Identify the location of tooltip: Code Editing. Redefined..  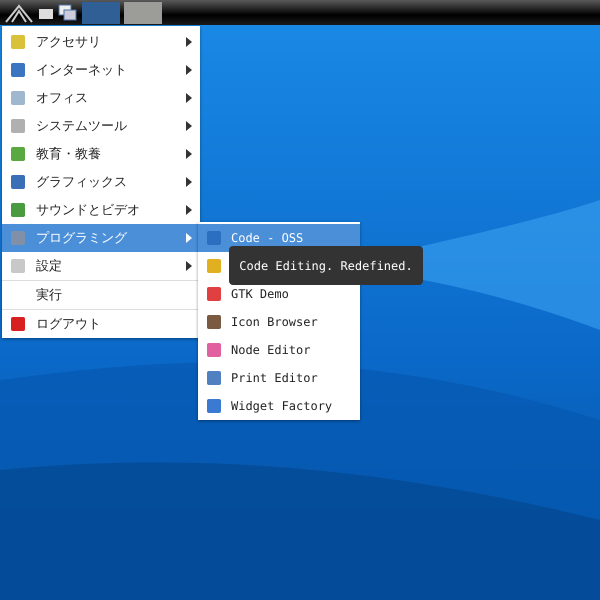
(326, 265).